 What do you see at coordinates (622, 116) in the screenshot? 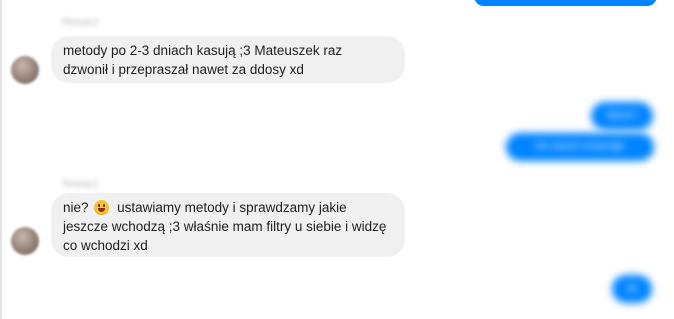
I see `outgoing-message: Ilpssx?` at bounding box center [622, 116].